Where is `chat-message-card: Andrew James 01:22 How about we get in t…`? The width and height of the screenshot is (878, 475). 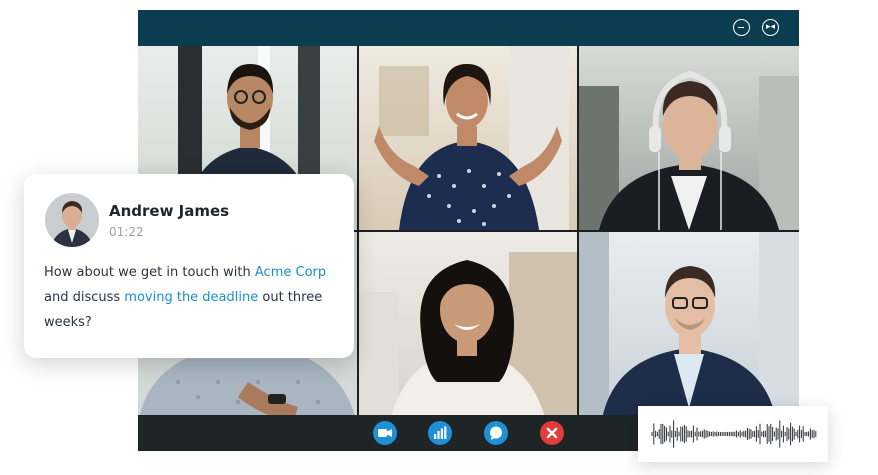 chat-message-card: Andrew James 01:22 How about we get in t… is located at coordinates (189, 266).